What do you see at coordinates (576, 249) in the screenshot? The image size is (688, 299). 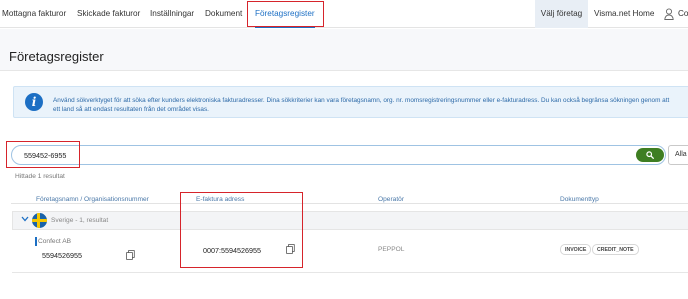 I see `doc-type-invoice: INVOICE` at bounding box center [576, 249].